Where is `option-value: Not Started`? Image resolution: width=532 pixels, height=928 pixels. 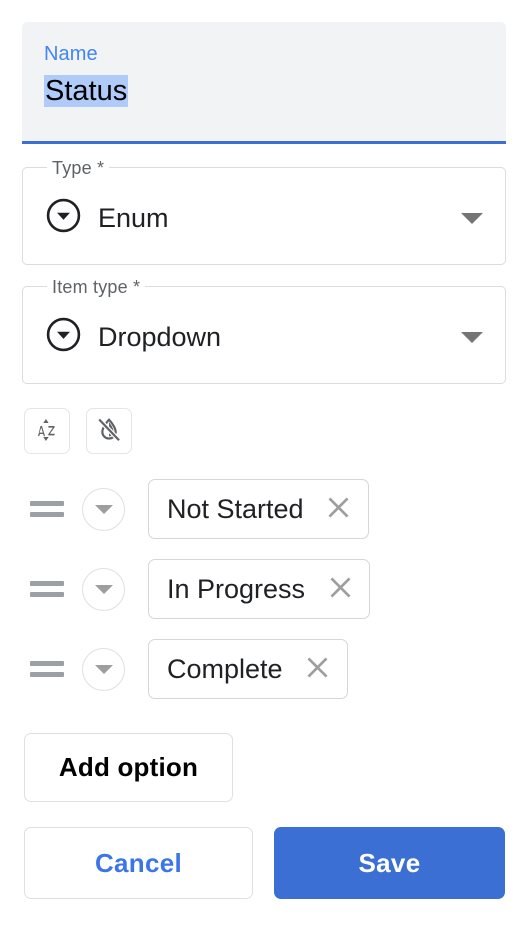
option-value: Not Started is located at coordinates (235, 509).